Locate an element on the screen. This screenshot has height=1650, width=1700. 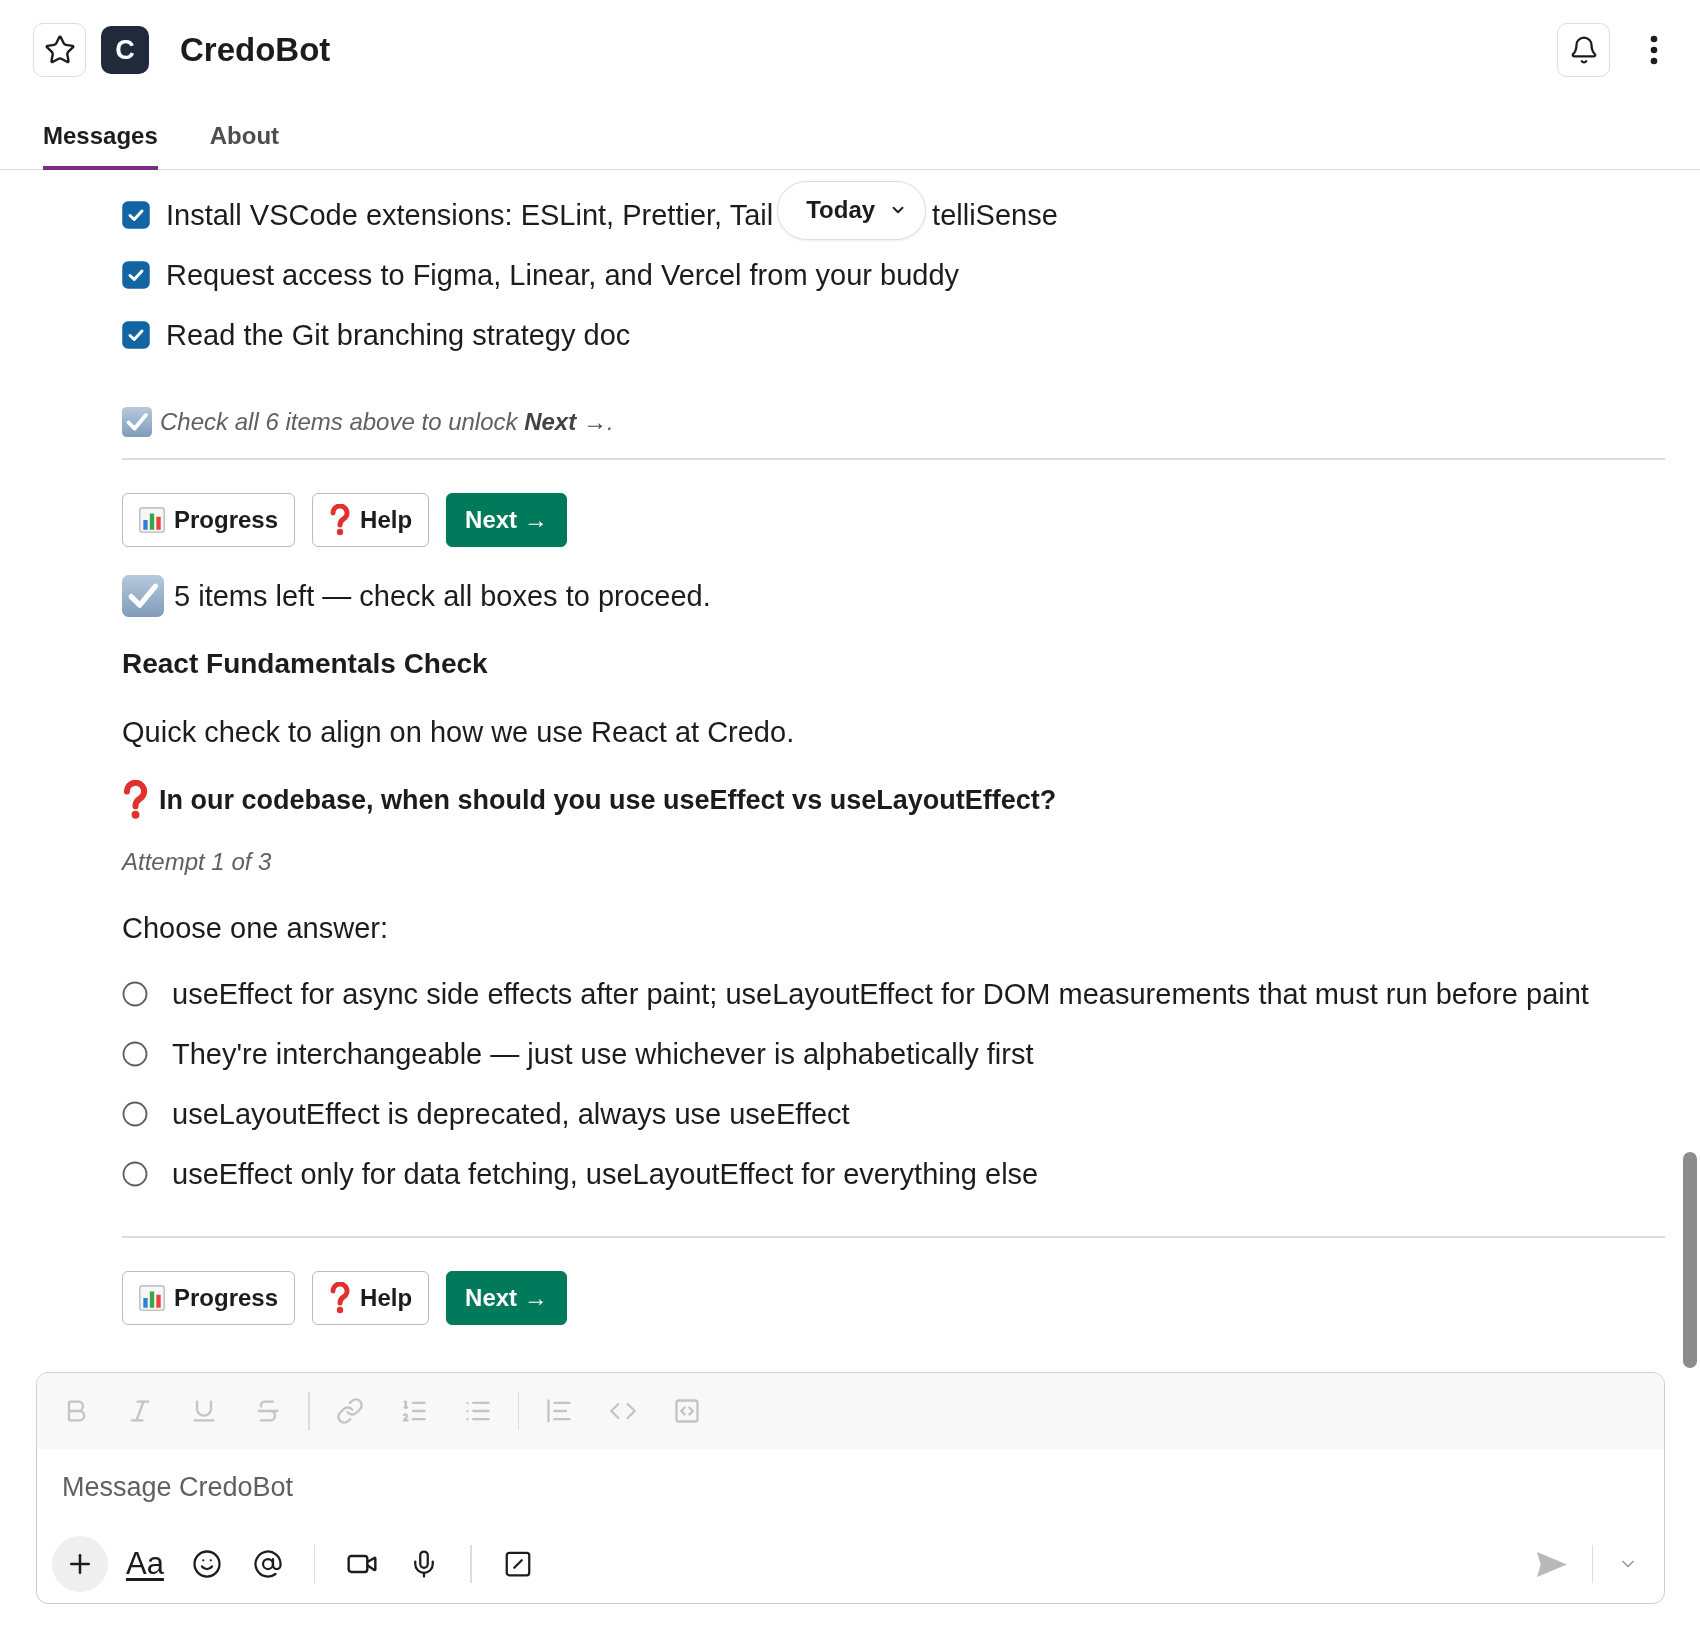
channel-title: CredoBot is located at coordinates (255, 50).